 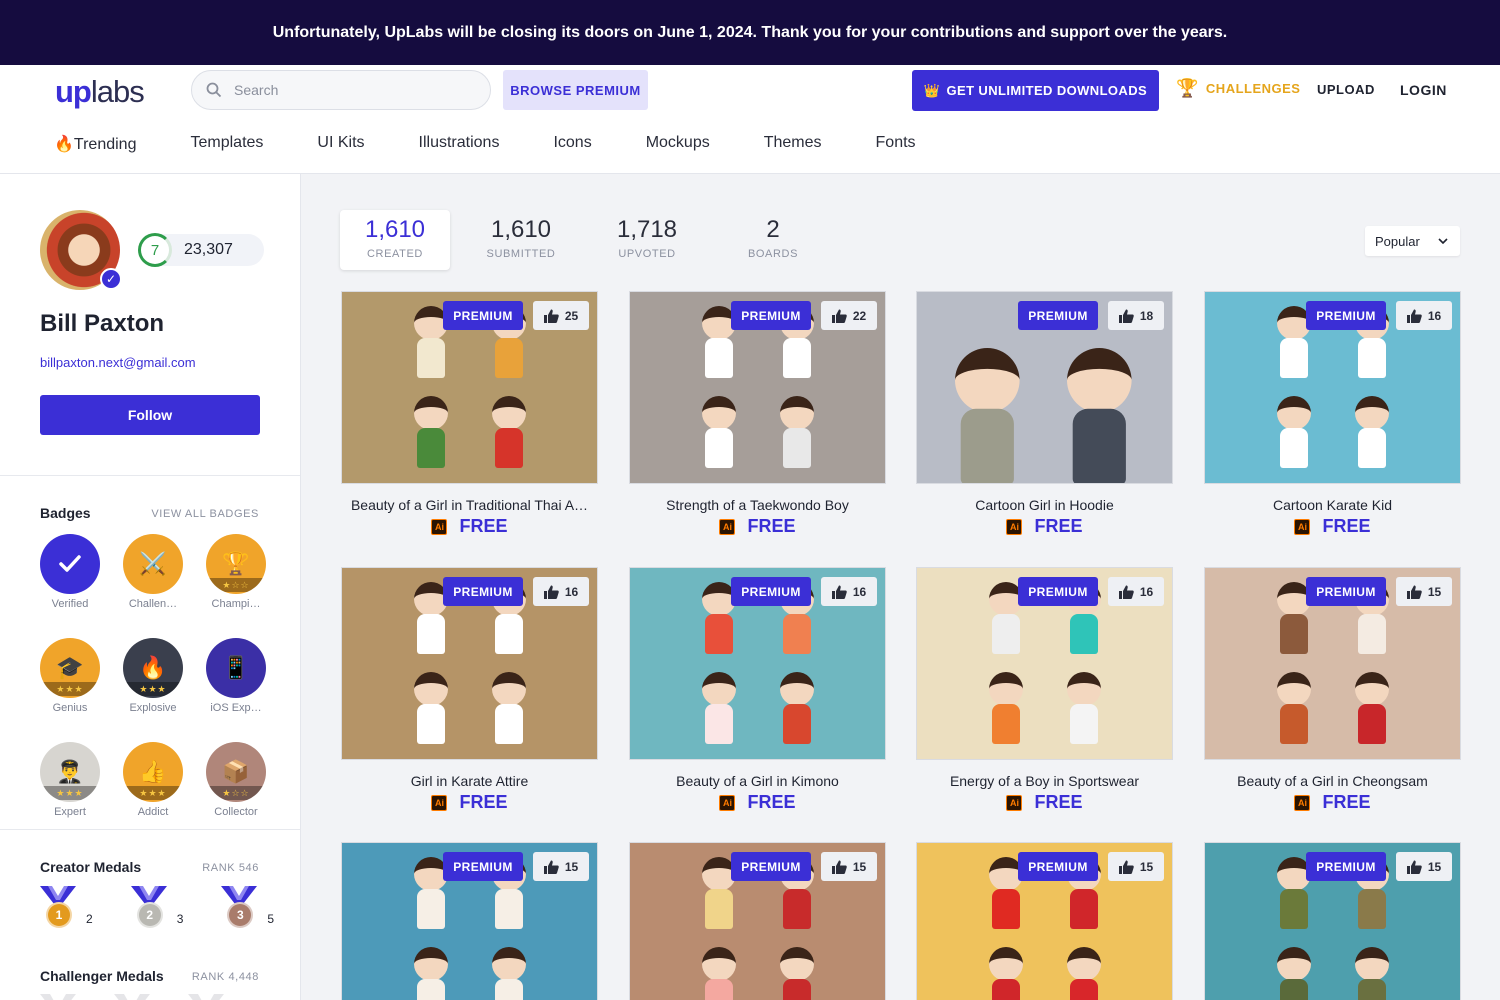 I want to click on level-ring: 7, so click(x=155, y=250).